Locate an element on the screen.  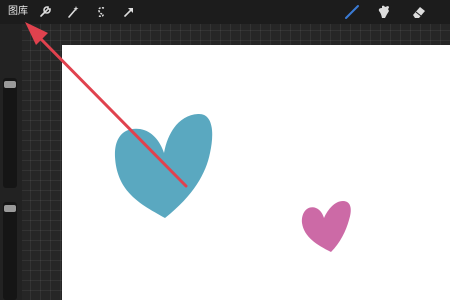
magic-wand-icon is located at coordinates (73, 12).